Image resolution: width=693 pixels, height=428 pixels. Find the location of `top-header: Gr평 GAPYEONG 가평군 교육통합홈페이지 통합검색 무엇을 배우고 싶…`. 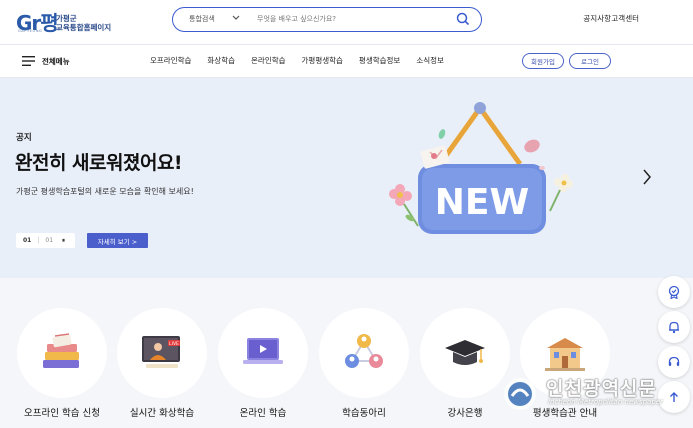

top-header: Gr평 GAPYEONG 가평군 교육통합홈페이지 통합검색 무엇을 배우고 싶… is located at coordinates (346, 21).